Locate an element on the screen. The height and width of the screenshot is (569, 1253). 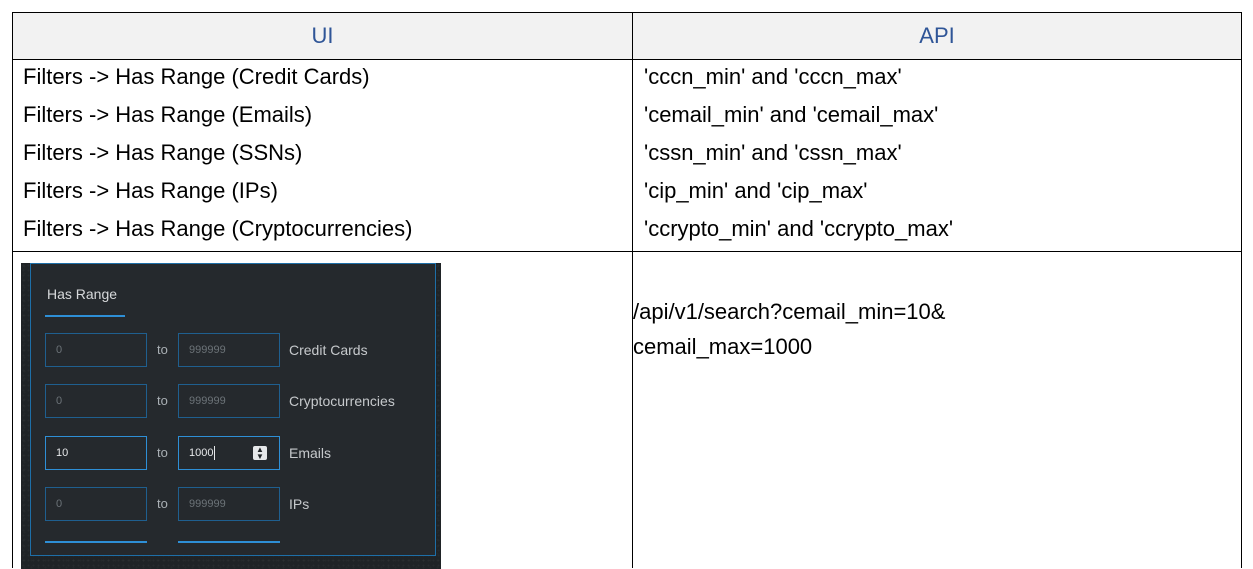
api-example-line2: cemail_max=1000 is located at coordinates (723, 346).